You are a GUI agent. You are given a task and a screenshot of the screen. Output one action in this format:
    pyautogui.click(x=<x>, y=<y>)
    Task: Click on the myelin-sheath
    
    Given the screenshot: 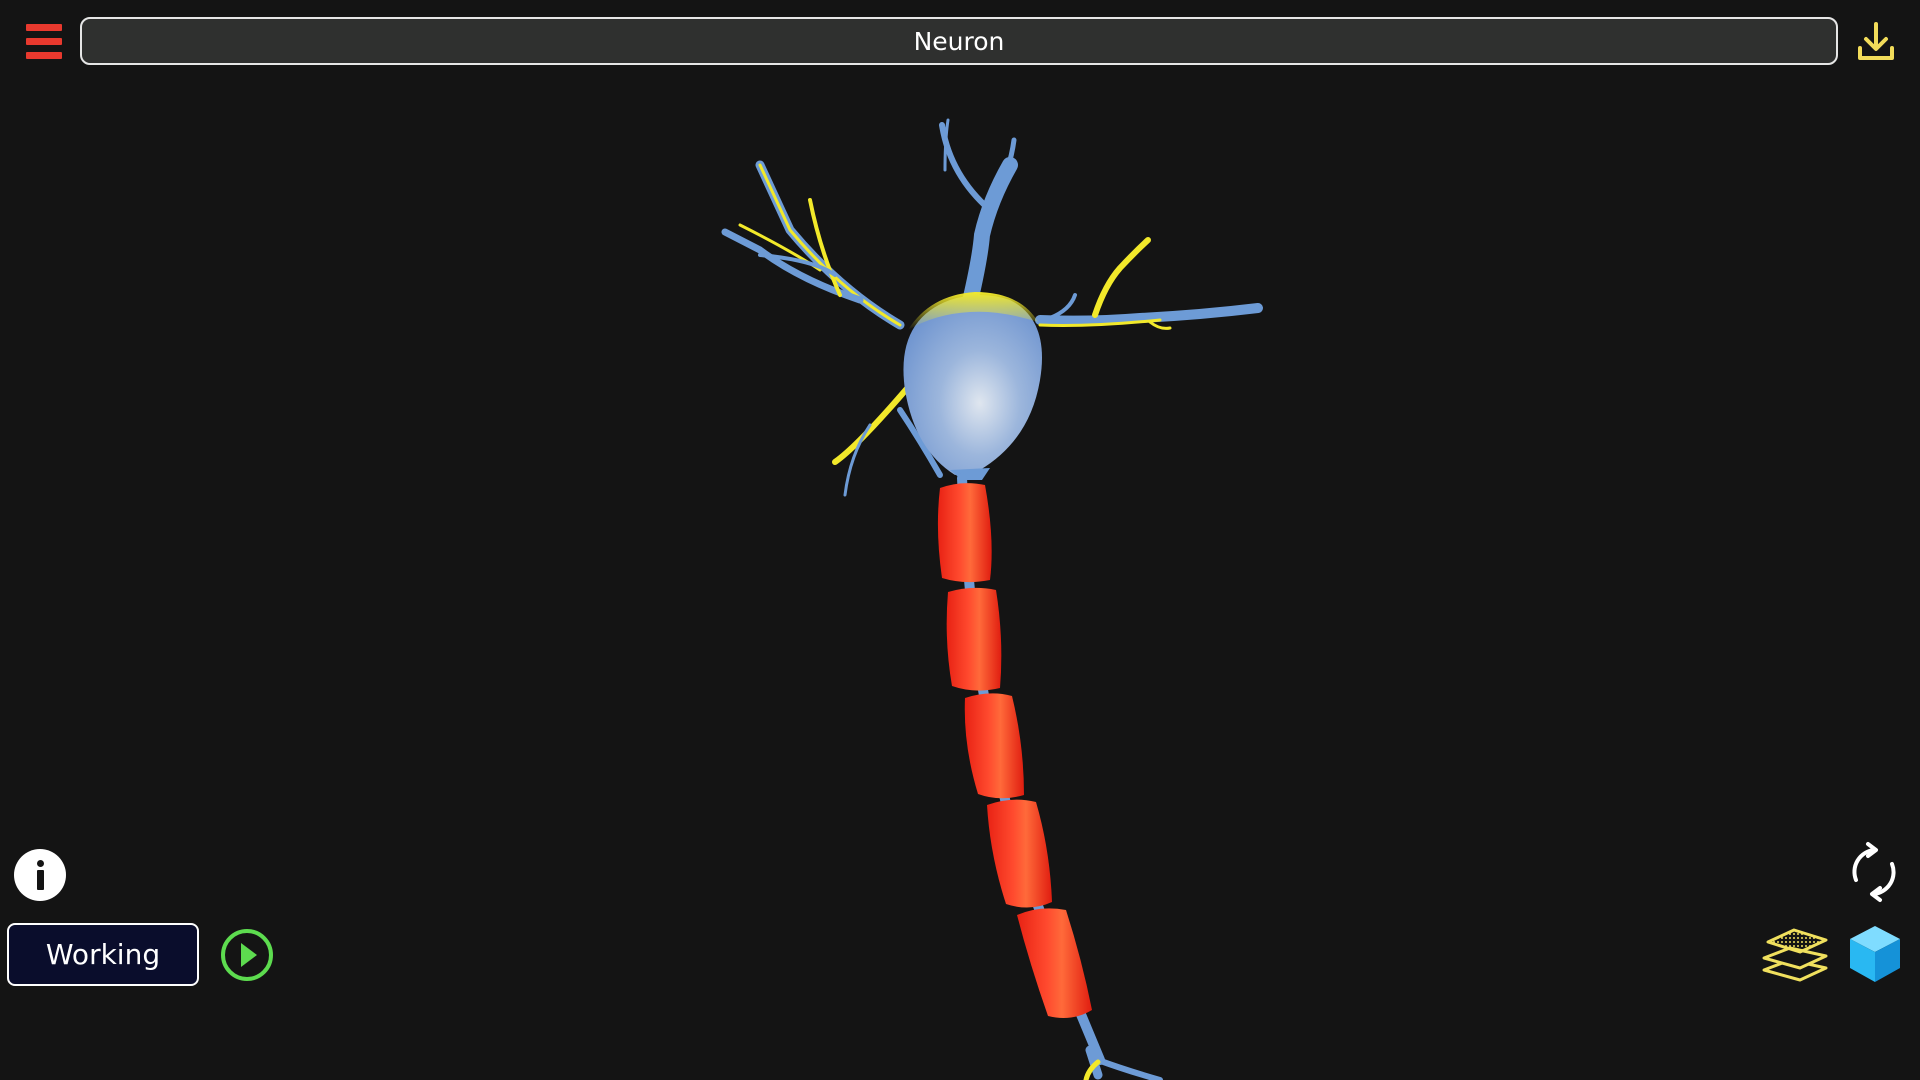 What is the action you would take?
    pyautogui.click(x=1014, y=750)
    